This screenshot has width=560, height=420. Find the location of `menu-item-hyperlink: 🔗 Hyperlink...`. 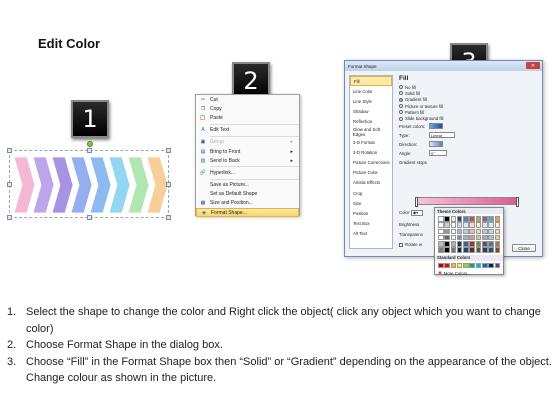

menu-item-hyperlink: 🔗 Hyperlink... is located at coordinates (247, 172).